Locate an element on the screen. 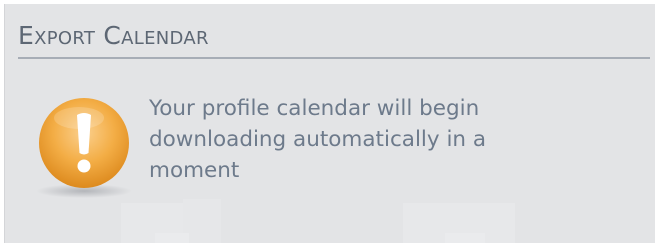 The width and height of the screenshot is (655, 243). dialog-title: Export Calendar is located at coordinates (113, 35).